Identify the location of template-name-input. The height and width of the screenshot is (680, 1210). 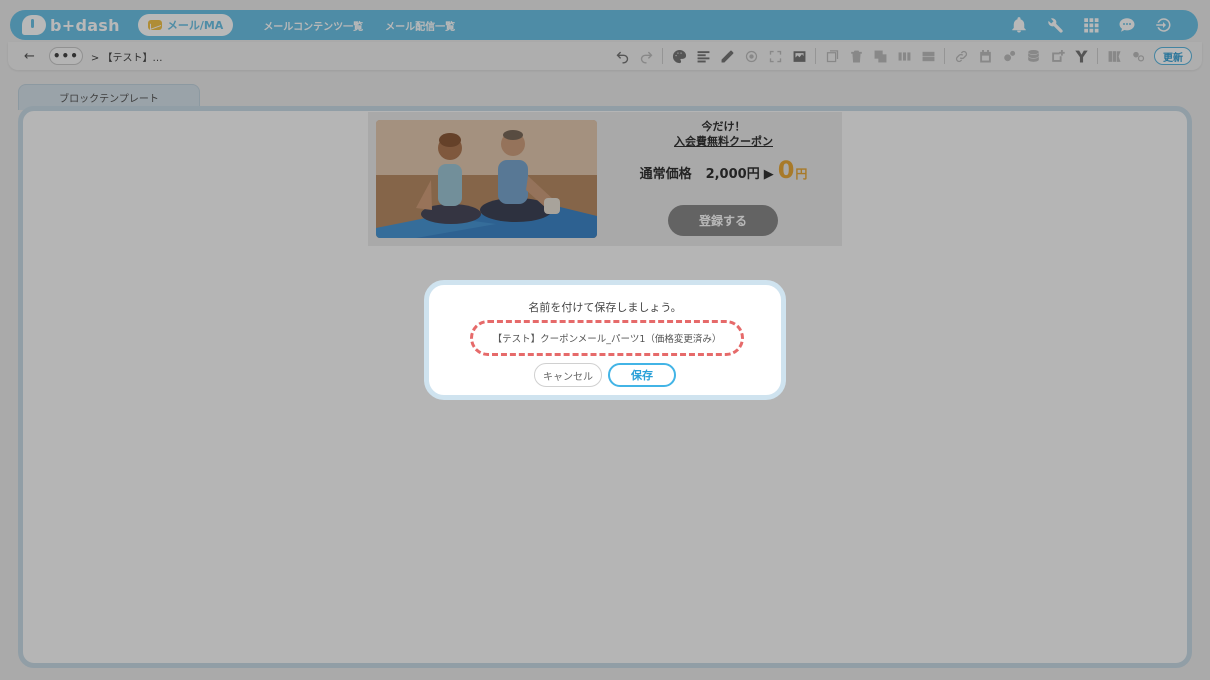
(607, 338).